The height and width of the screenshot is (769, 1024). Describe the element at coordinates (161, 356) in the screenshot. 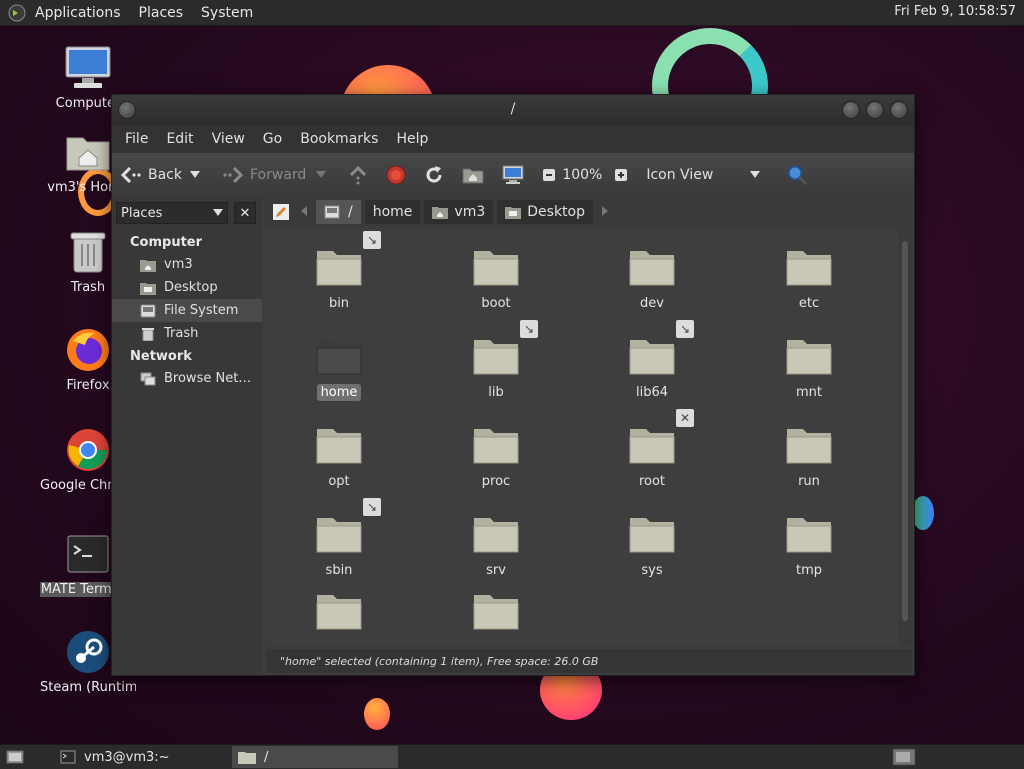

I see `sidebar-group-network: Network` at that location.